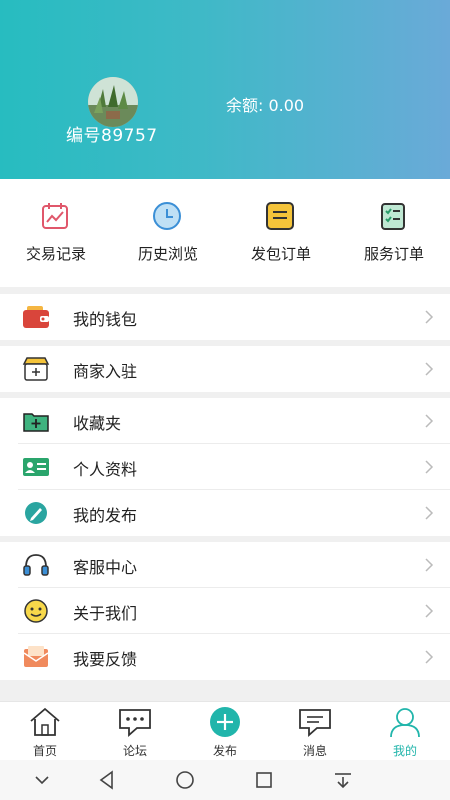 The height and width of the screenshot is (800, 450). I want to click on wallet-icon, so click(36, 317).